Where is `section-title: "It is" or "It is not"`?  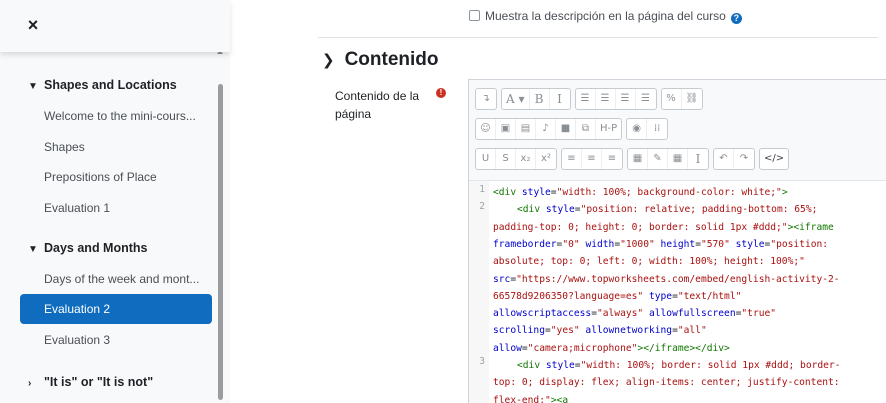 section-title: "It is" or "It is not" is located at coordinates (99, 382).